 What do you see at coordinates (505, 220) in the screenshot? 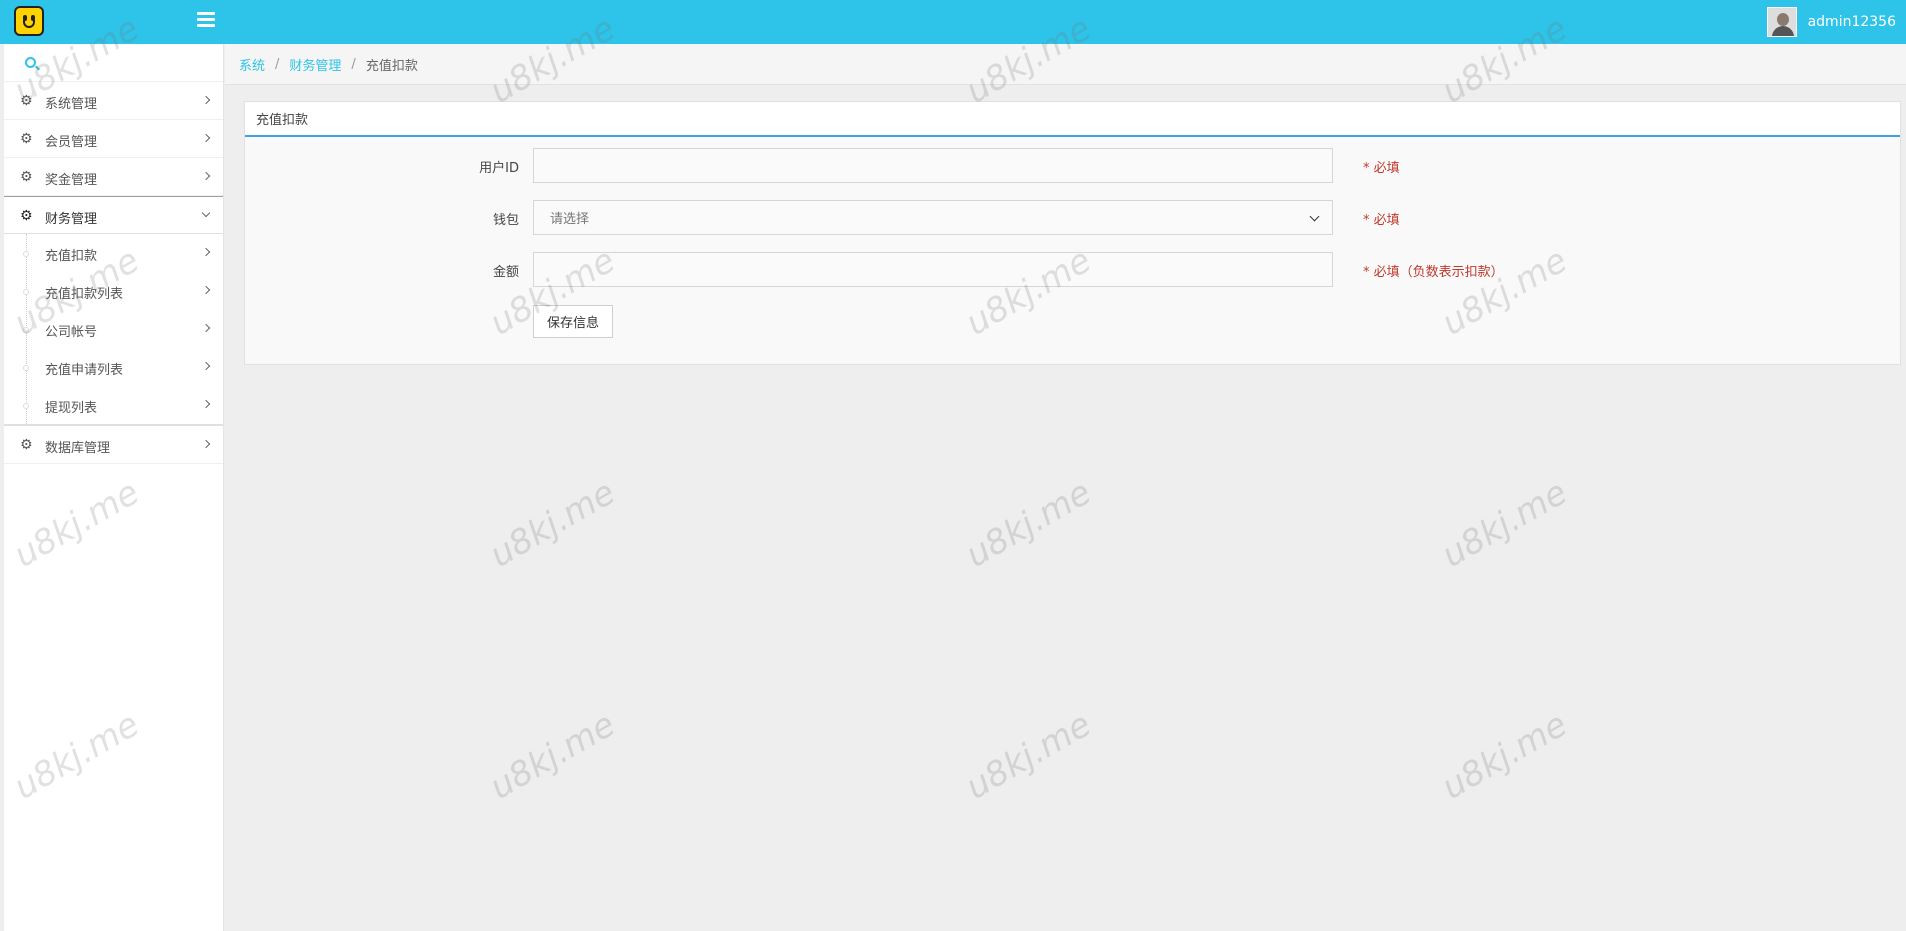
I see `wallet-label: 钱包` at bounding box center [505, 220].